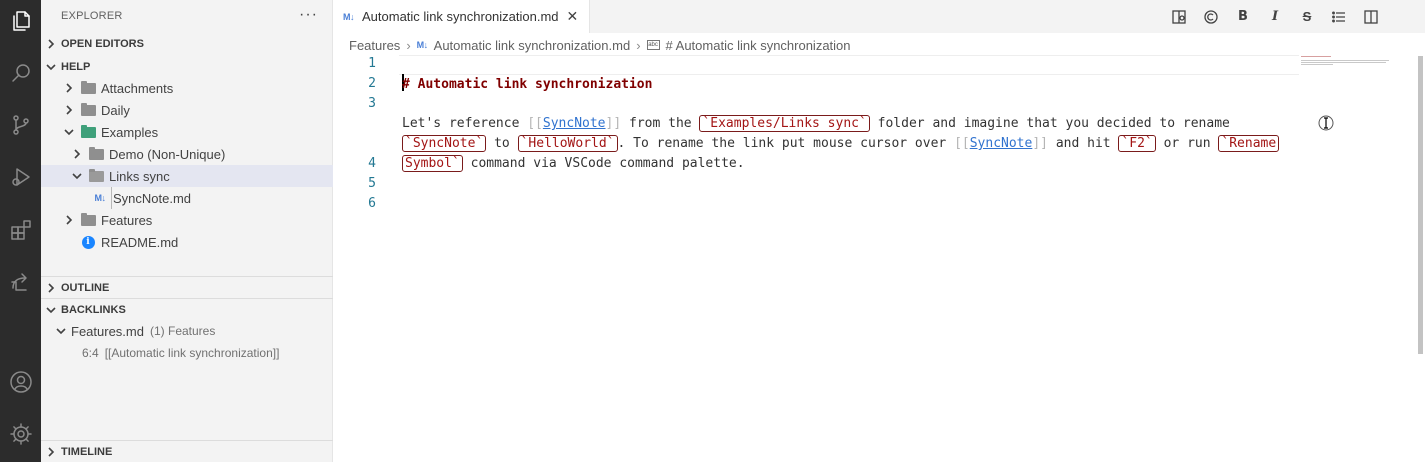 The image size is (1425, 462). Describe the element at coordinates (139, 176) in the screenshot. I see `tree-item-label: Links sync` at that location.